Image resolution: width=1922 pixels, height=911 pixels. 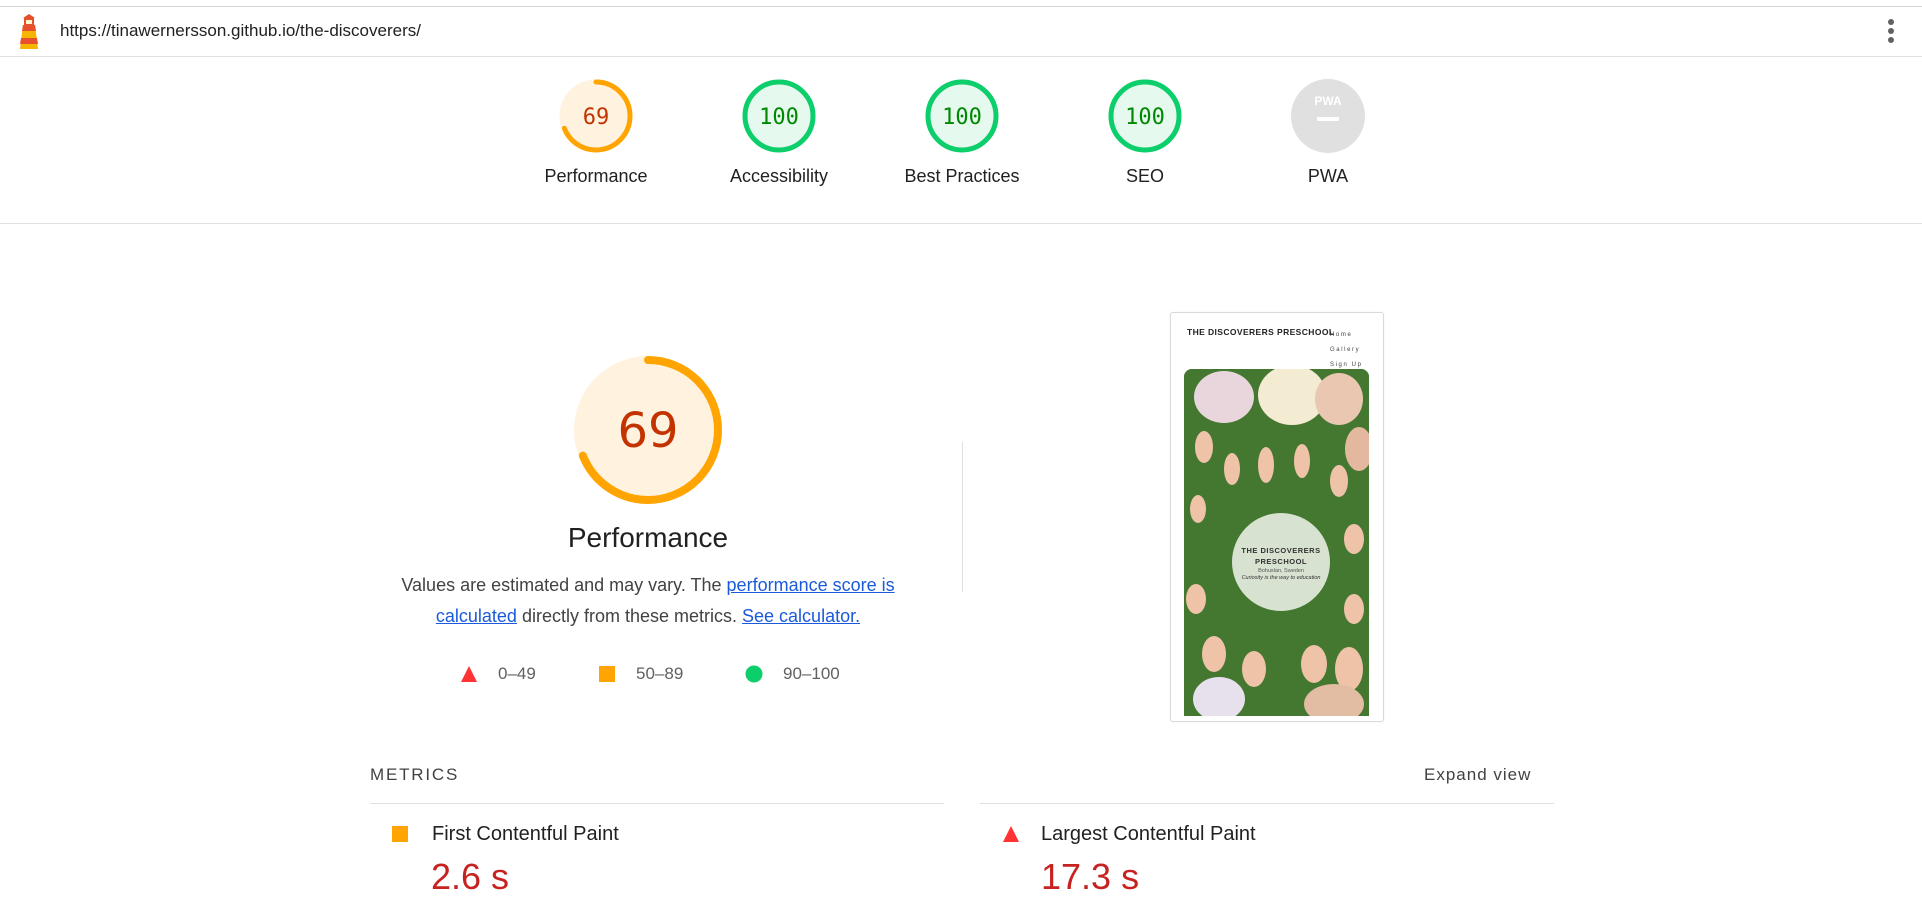 I want to click on metric-name: First Contentful Paint, so click(x=525, y=834).